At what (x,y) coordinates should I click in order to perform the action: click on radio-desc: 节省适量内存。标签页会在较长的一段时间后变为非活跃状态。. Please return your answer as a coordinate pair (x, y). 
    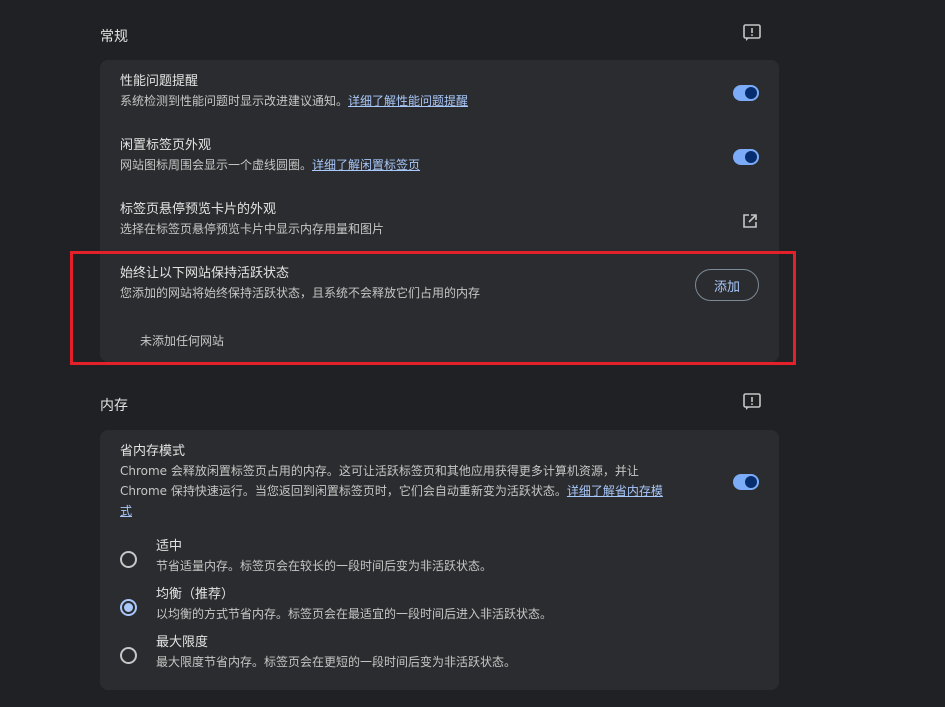
    Looking at the image, I should click on (324, 566).